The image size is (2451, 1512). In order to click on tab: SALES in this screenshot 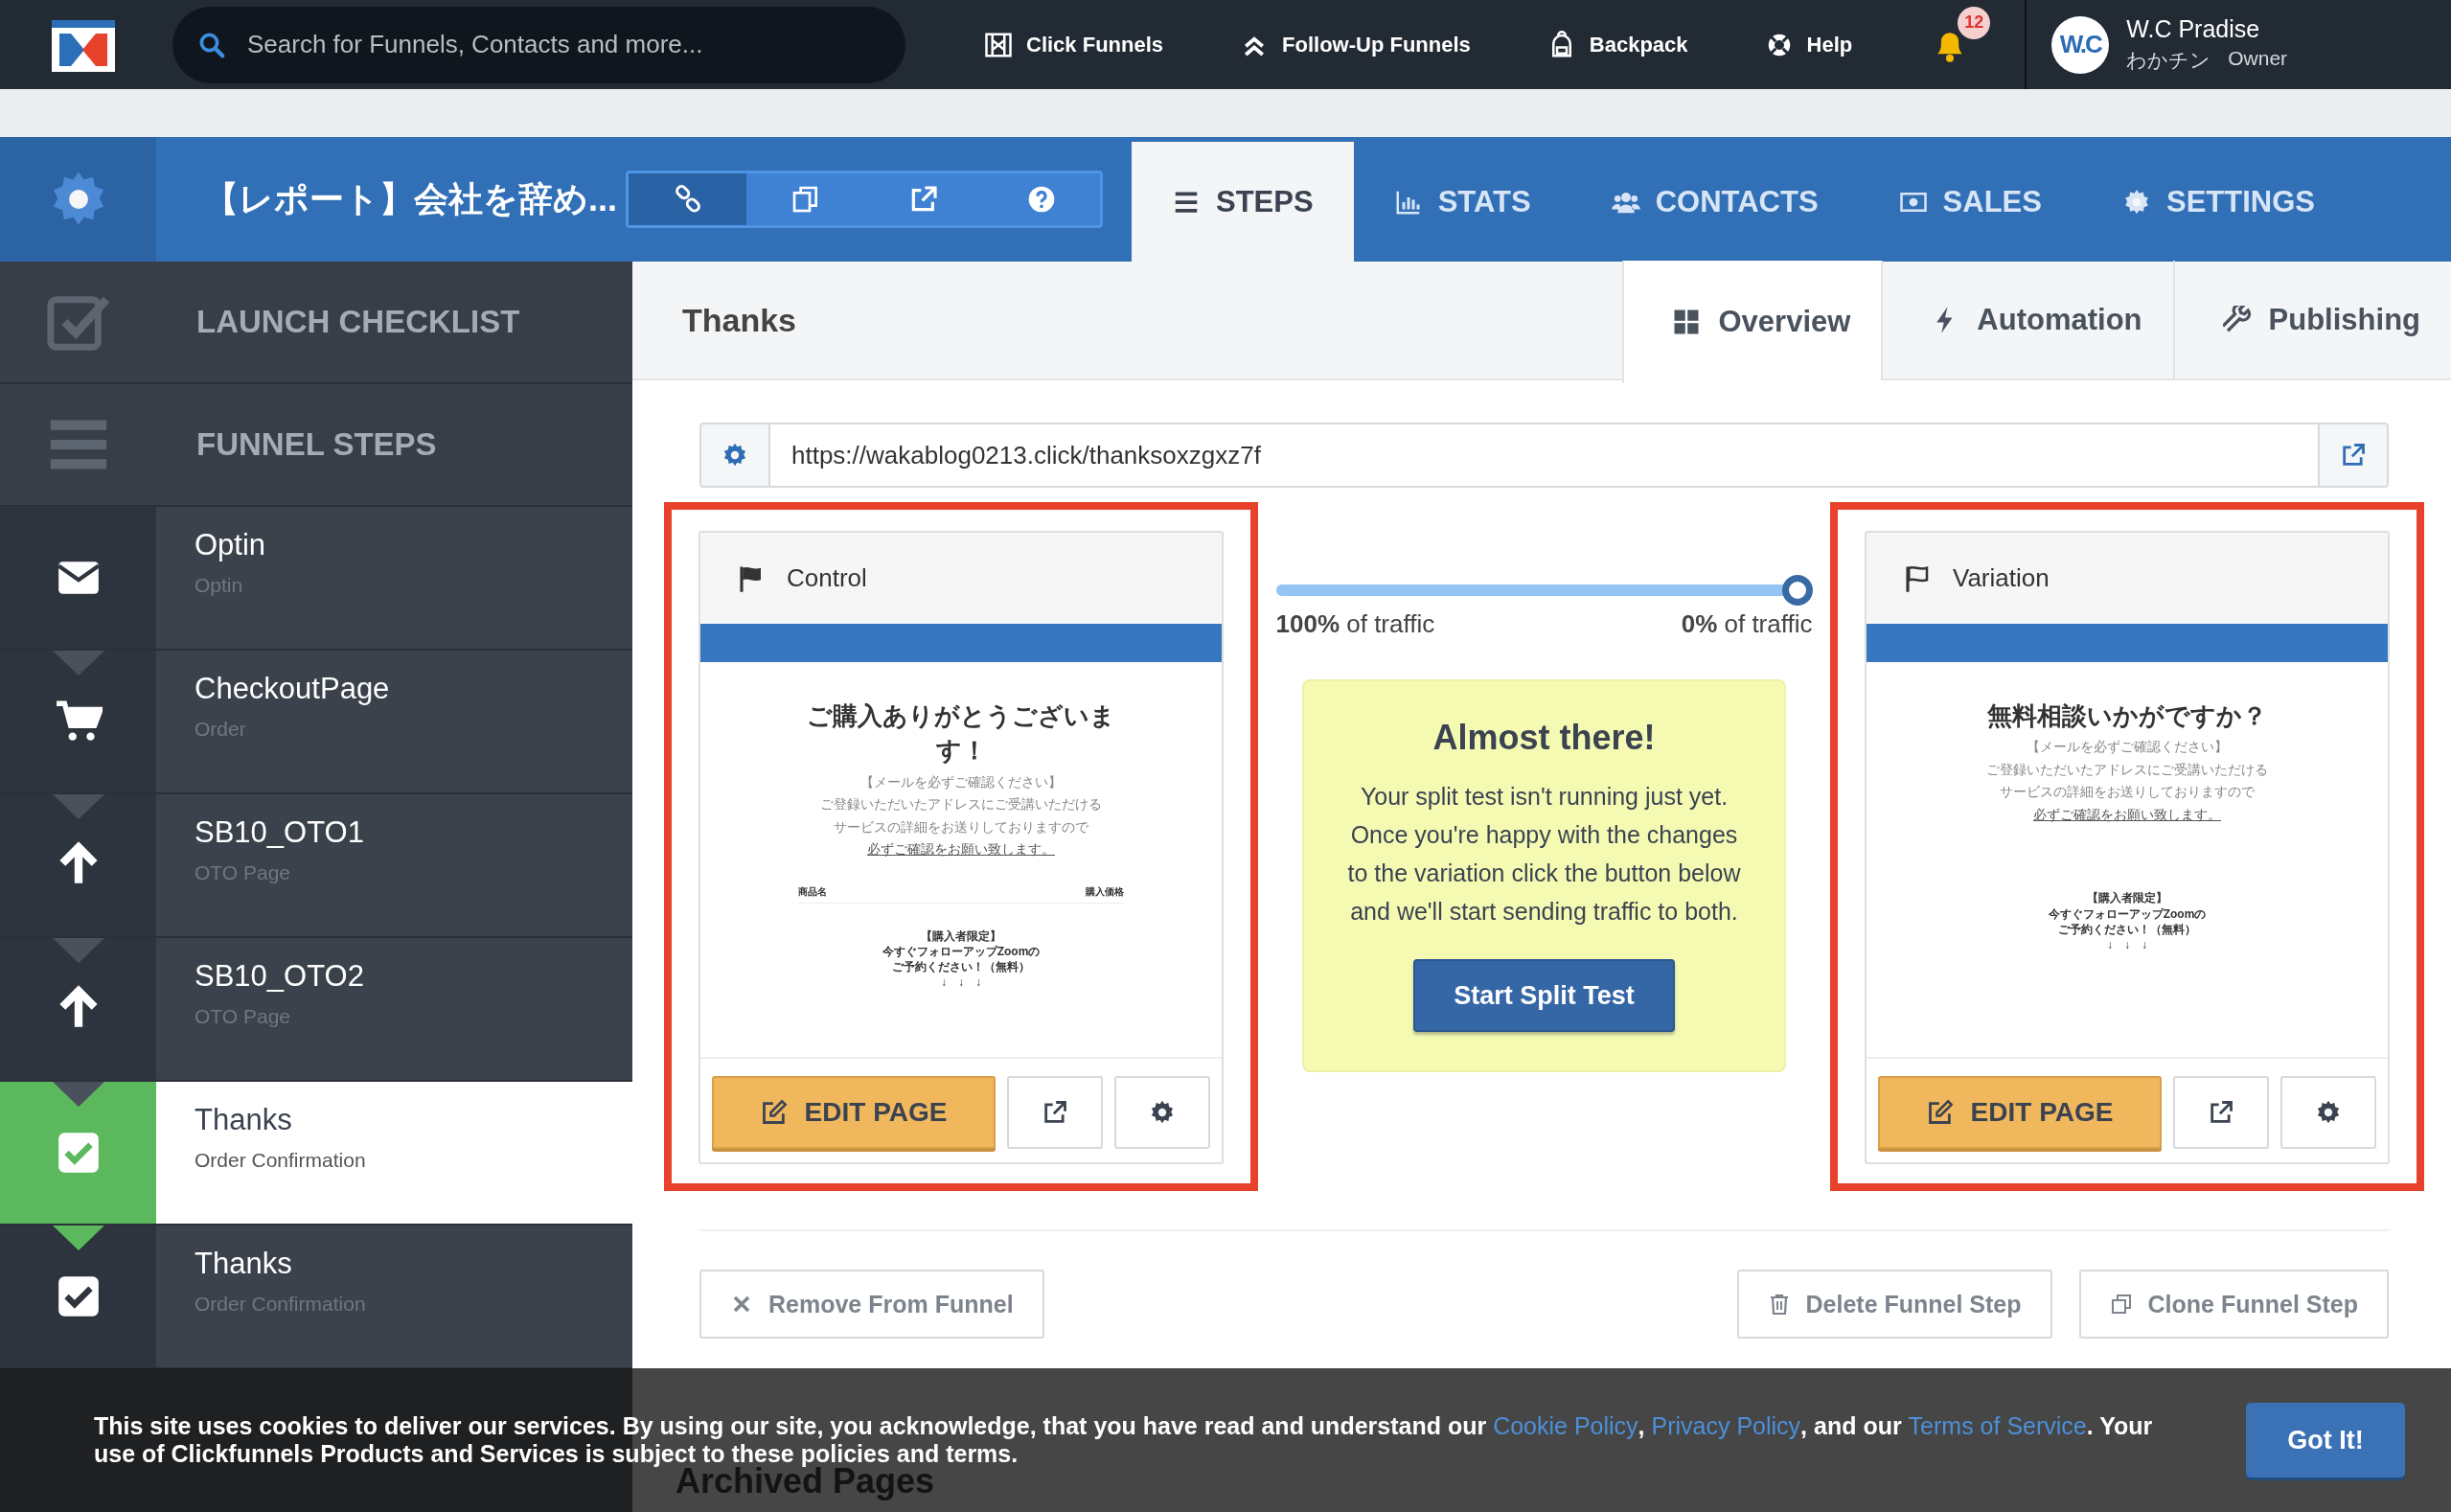, I will do `click(1970, 202)`.